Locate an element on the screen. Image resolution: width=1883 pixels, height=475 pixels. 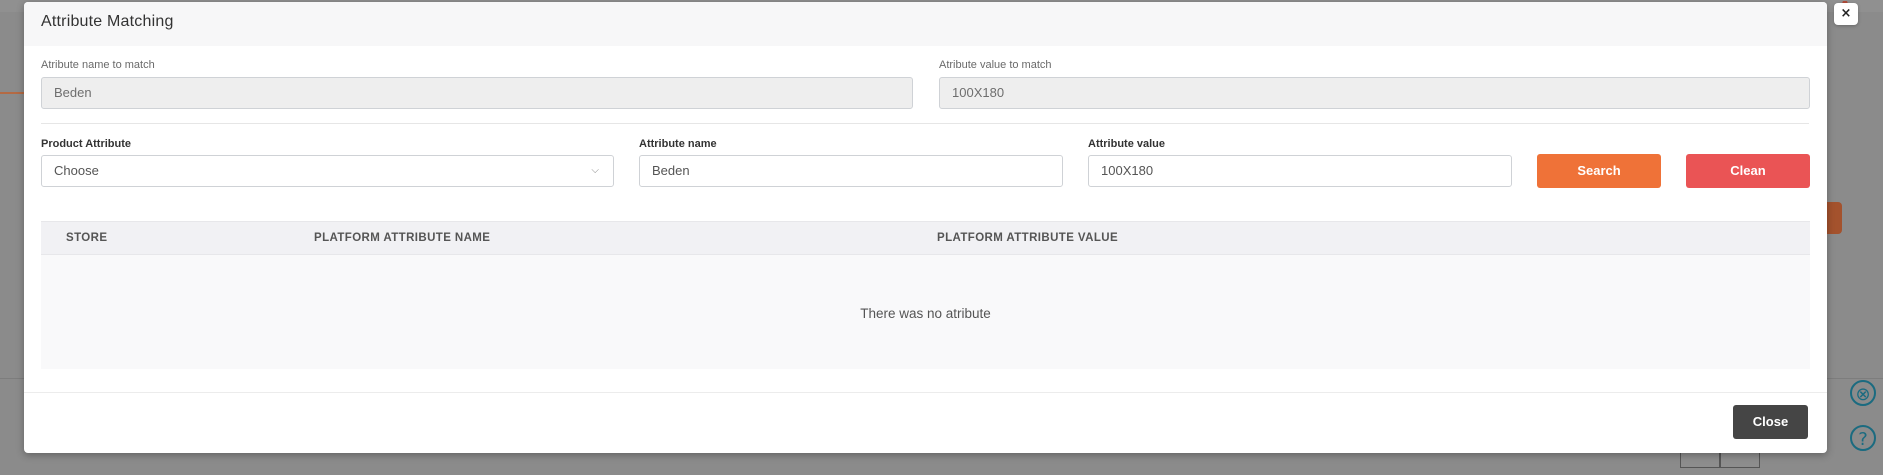
product-attribute-selected-value: Choose is located at coordinates (76, 170).